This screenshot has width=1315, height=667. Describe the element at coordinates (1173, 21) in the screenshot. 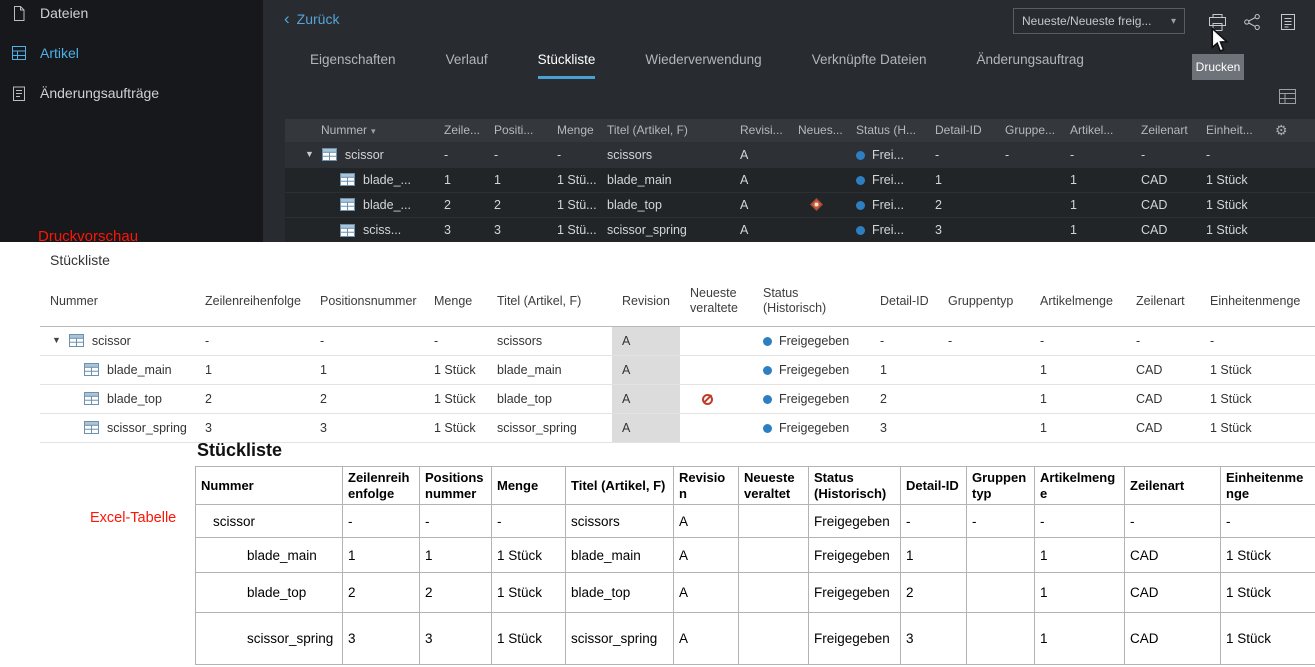

I see `chevron-down-icon: ▾` at that location.